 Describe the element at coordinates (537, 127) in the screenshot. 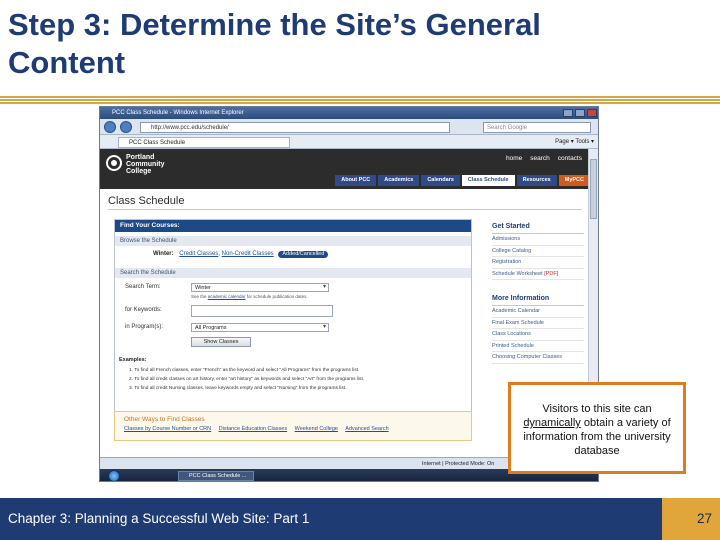

I see `search-input: Search Google` at that location.